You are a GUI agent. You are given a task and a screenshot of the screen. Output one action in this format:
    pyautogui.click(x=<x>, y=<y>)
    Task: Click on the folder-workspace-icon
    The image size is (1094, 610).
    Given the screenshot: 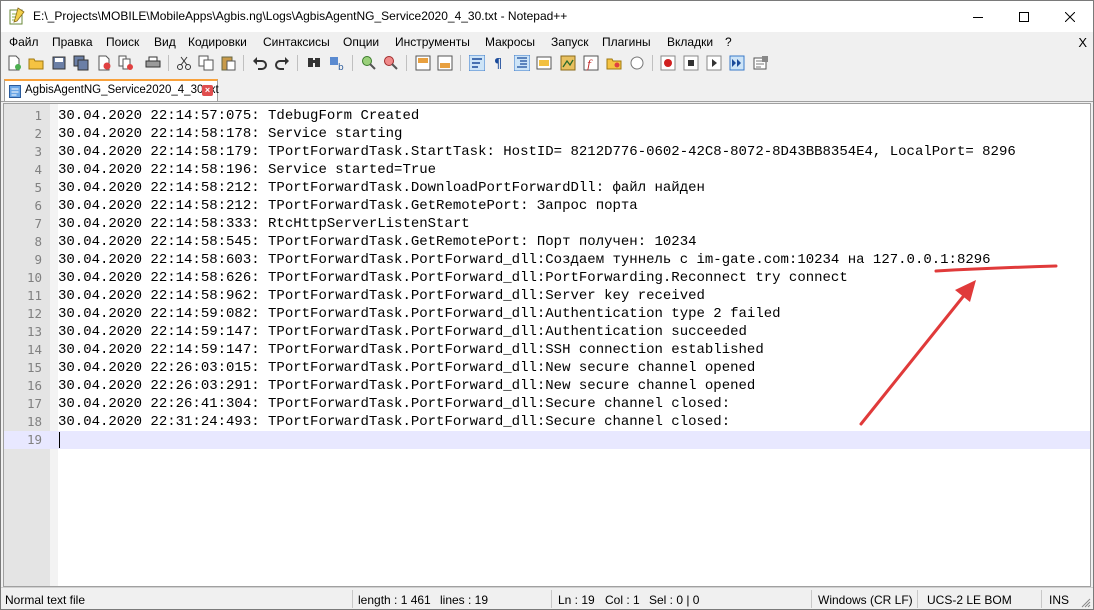 What is the action you would take?
    pyautogui.click(x=614, y=63)
    